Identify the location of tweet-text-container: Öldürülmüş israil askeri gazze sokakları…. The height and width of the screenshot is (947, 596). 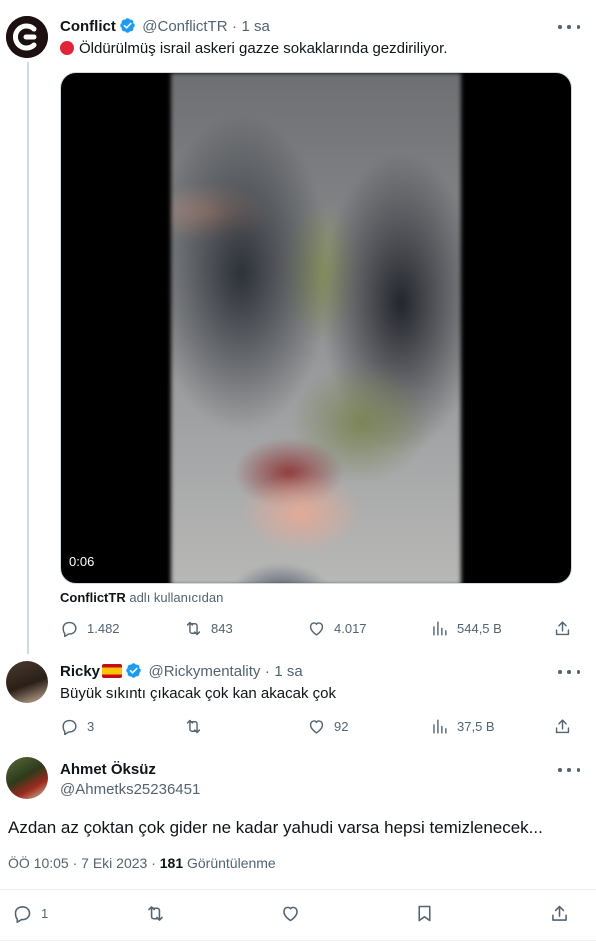
(253, 48).